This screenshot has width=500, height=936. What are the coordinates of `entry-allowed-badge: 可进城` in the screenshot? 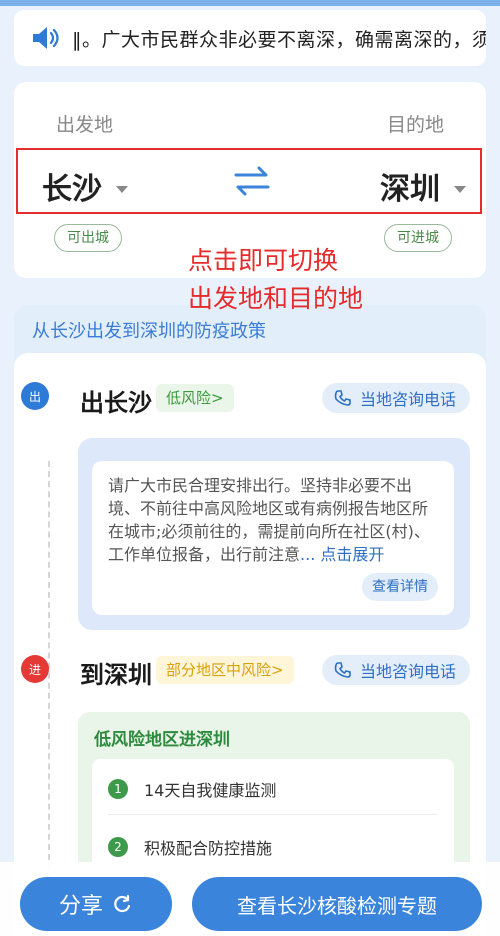 It's located at (418, 238).